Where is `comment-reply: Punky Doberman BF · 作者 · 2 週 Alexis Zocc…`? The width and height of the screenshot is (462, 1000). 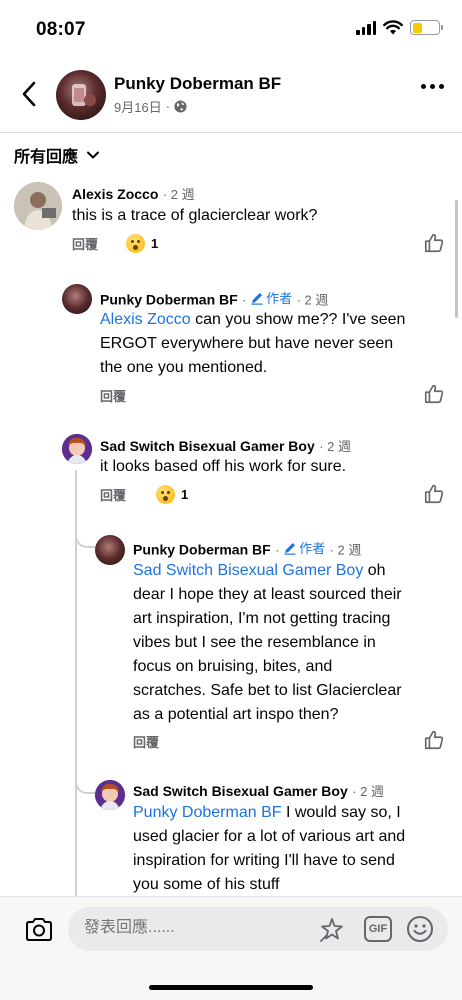
comment-reply: Punky Doberman BF · 作者 · 2 週 Alexis Zocc… is located at coordinates (231, 345).